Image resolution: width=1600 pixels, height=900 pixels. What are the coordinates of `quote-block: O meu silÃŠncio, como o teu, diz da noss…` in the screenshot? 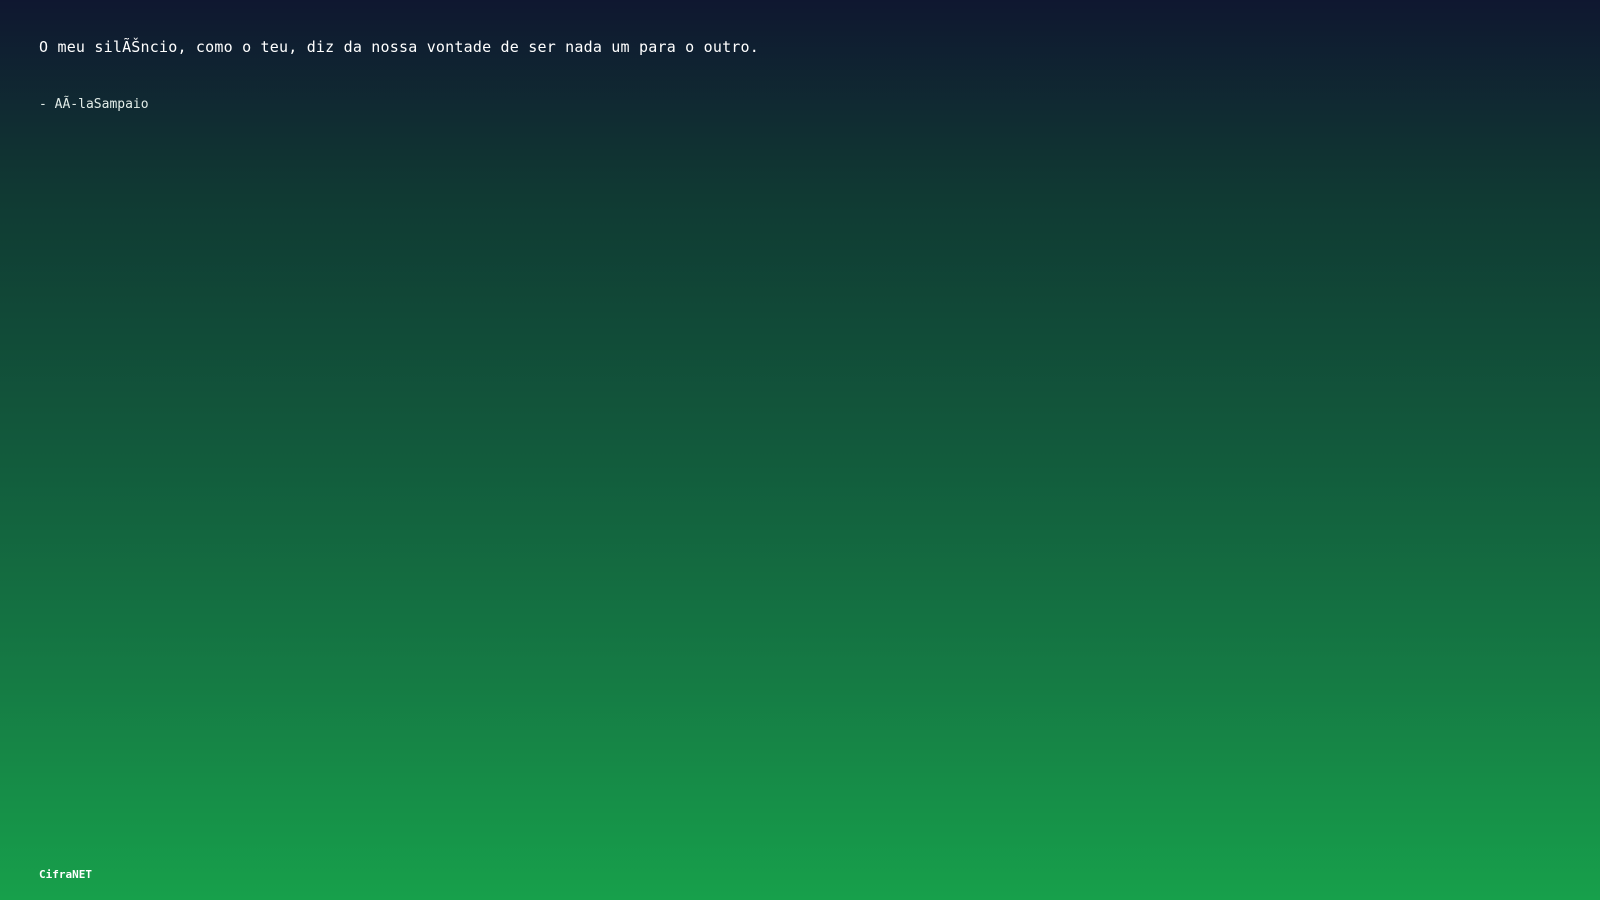 It's located at (789, 75).